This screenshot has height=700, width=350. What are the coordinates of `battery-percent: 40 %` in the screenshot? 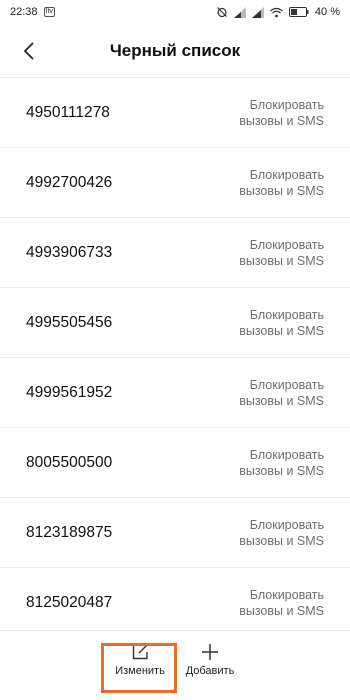 It's located at (327, 12).